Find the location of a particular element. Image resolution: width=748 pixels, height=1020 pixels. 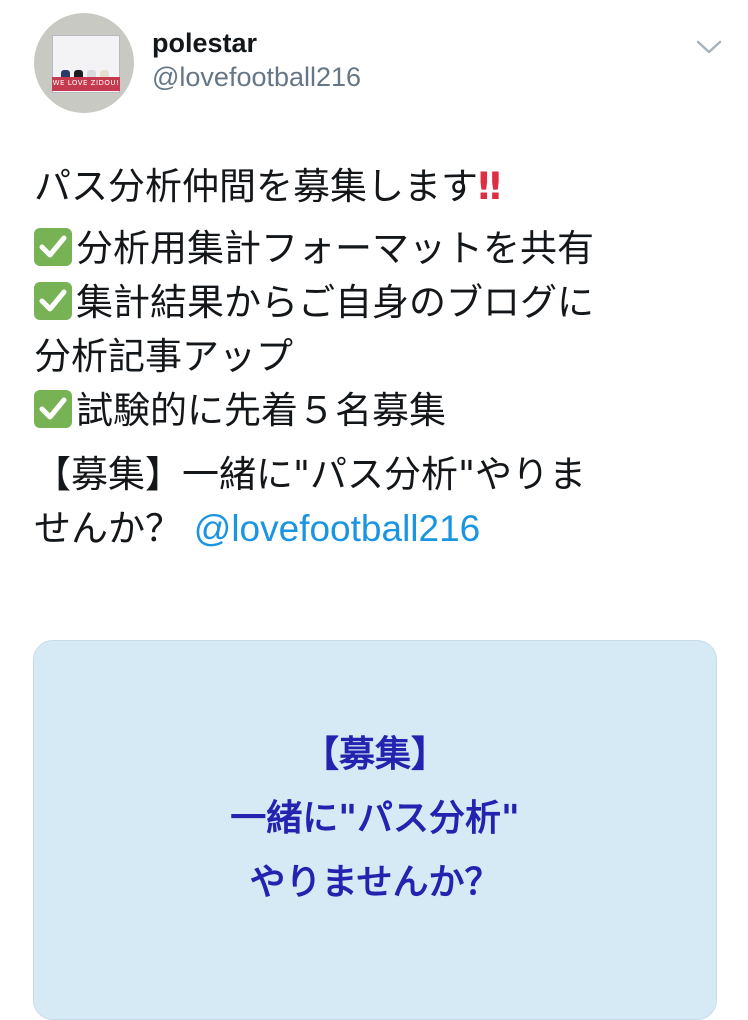

link-title-line: 【募集】一緒に"パス分析"やりま is located at coordinates (310, 474).